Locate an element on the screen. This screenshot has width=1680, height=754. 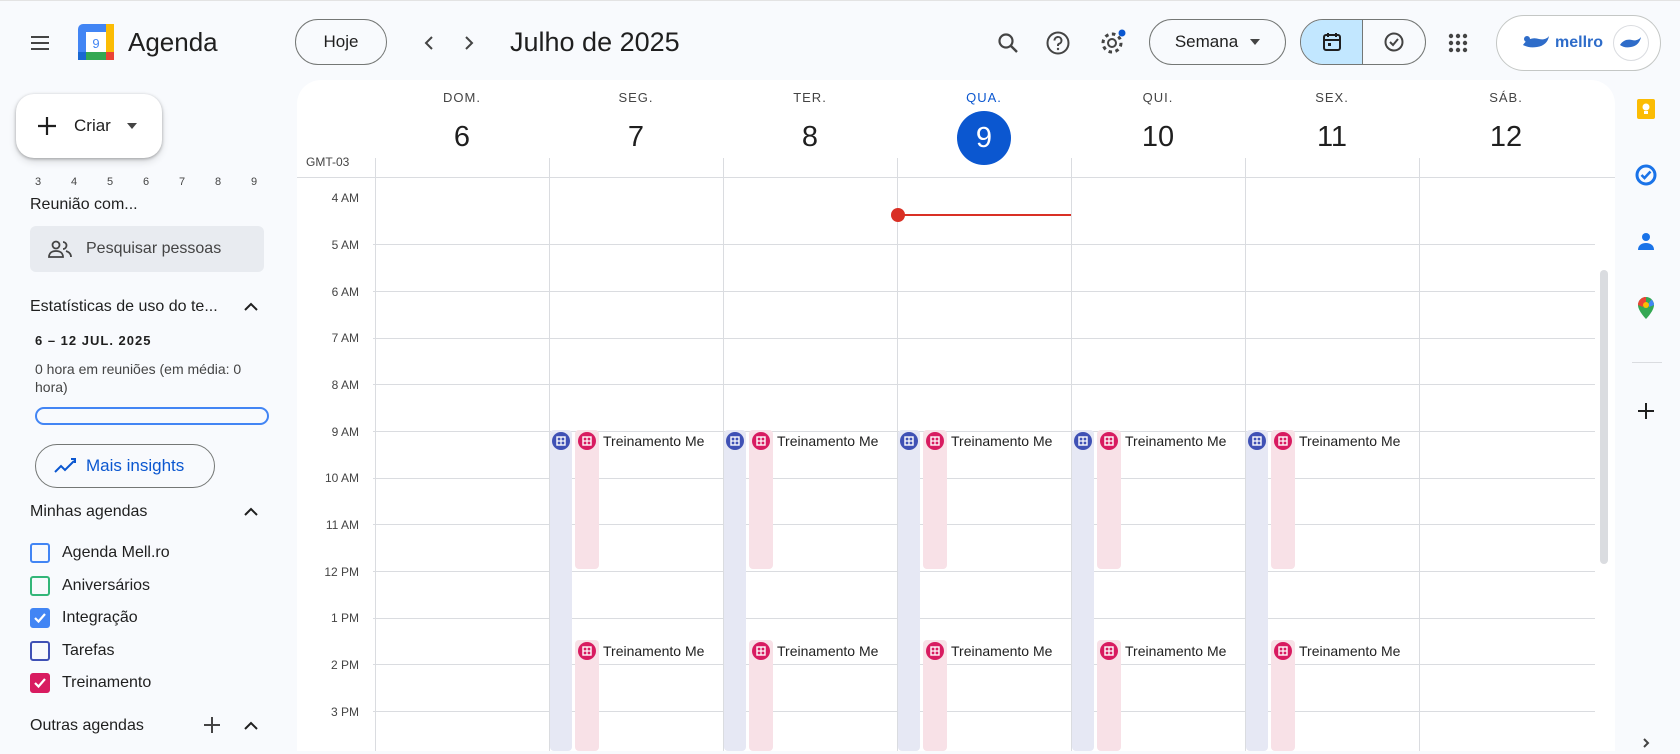
day-number: 6 is located at coordinates (462, 137).